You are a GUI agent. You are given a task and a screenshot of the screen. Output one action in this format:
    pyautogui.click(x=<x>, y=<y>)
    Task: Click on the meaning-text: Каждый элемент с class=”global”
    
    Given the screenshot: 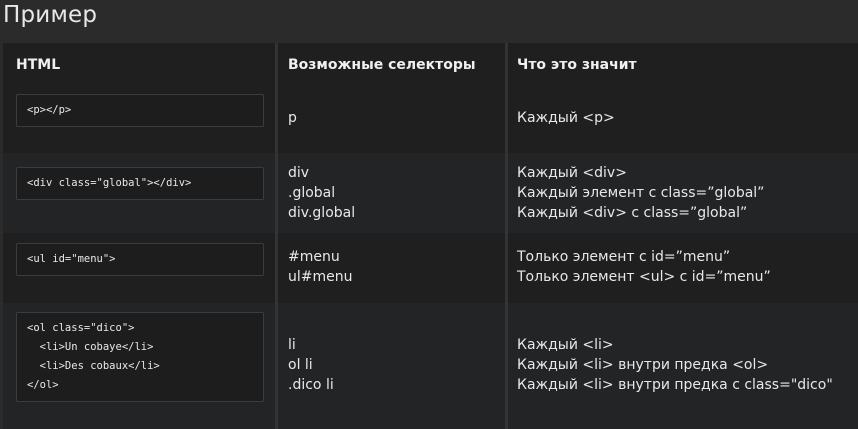 What is the action you would take?
    pyautogui.click(x=641, y=193)
    